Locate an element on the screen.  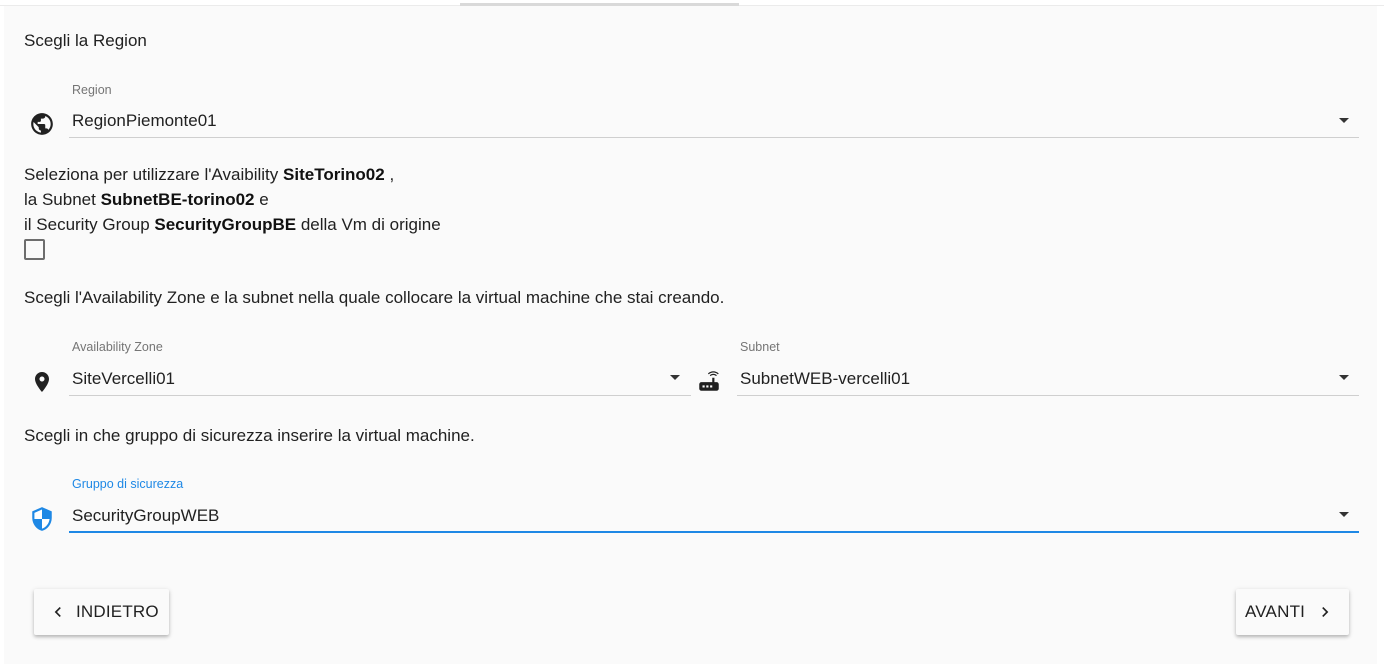
security-group-dropdown-arrow-icon is located at coordinates (1344, 514).